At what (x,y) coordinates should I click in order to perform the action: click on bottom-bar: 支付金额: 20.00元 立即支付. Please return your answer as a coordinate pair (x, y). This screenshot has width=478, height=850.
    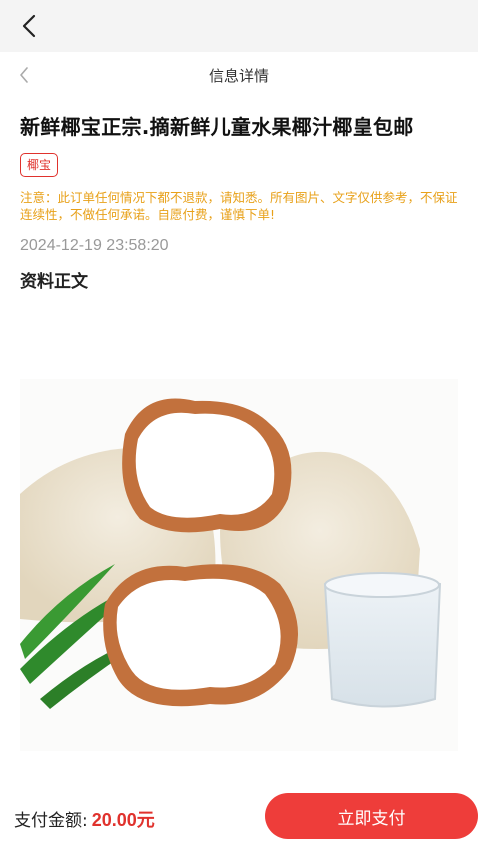
    Looking at the image, I should click on (239, 816).